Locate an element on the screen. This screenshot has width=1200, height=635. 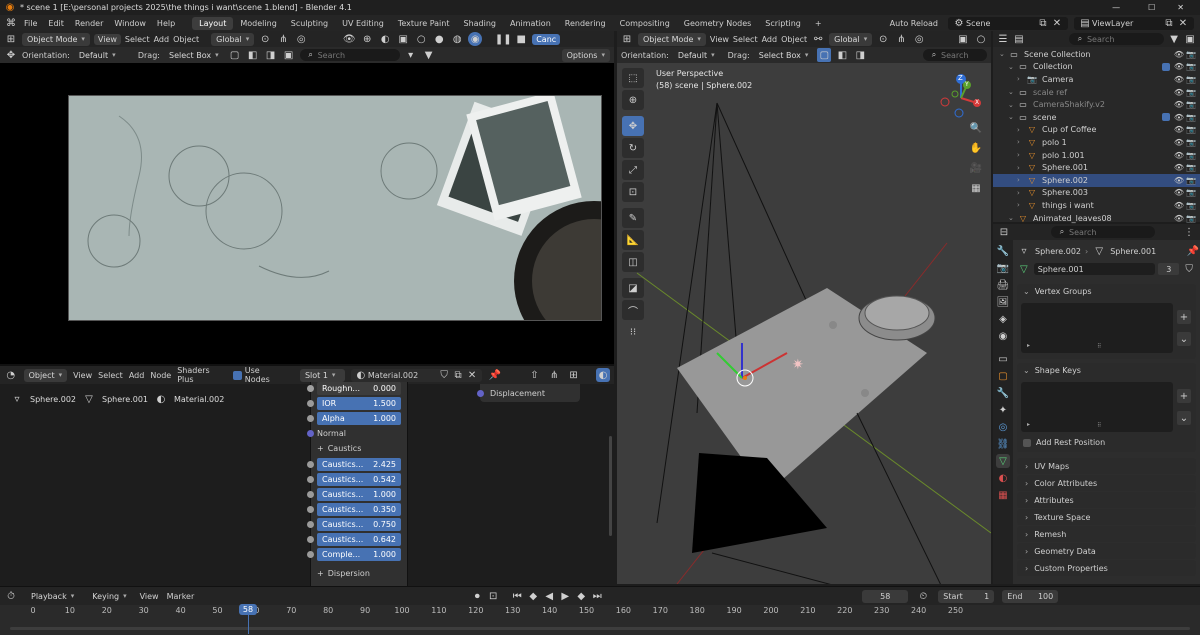
texture-tab-icon: ▦ is located at coordinates (1003, 495).